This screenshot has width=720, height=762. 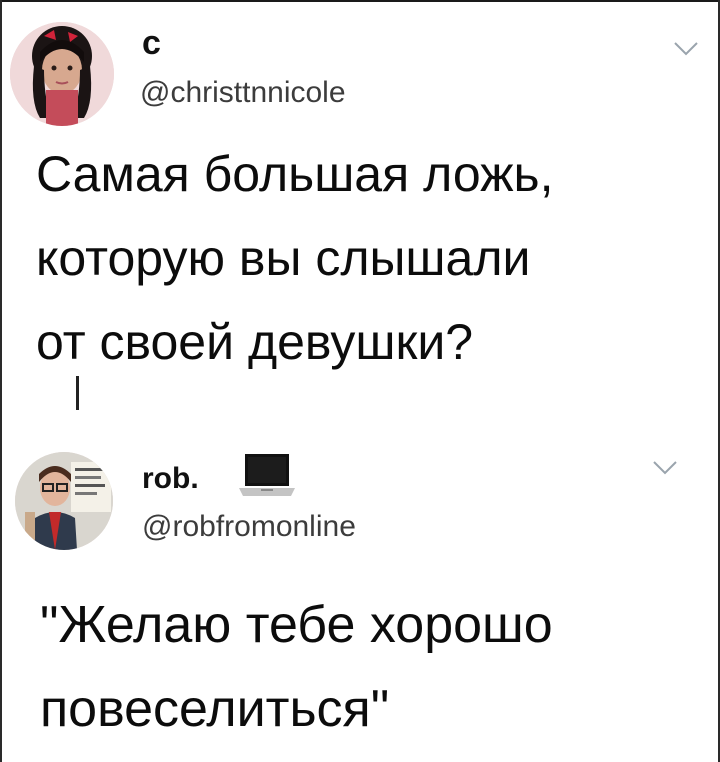 I want to click on laptop-icon, so click(x=267, y=475).